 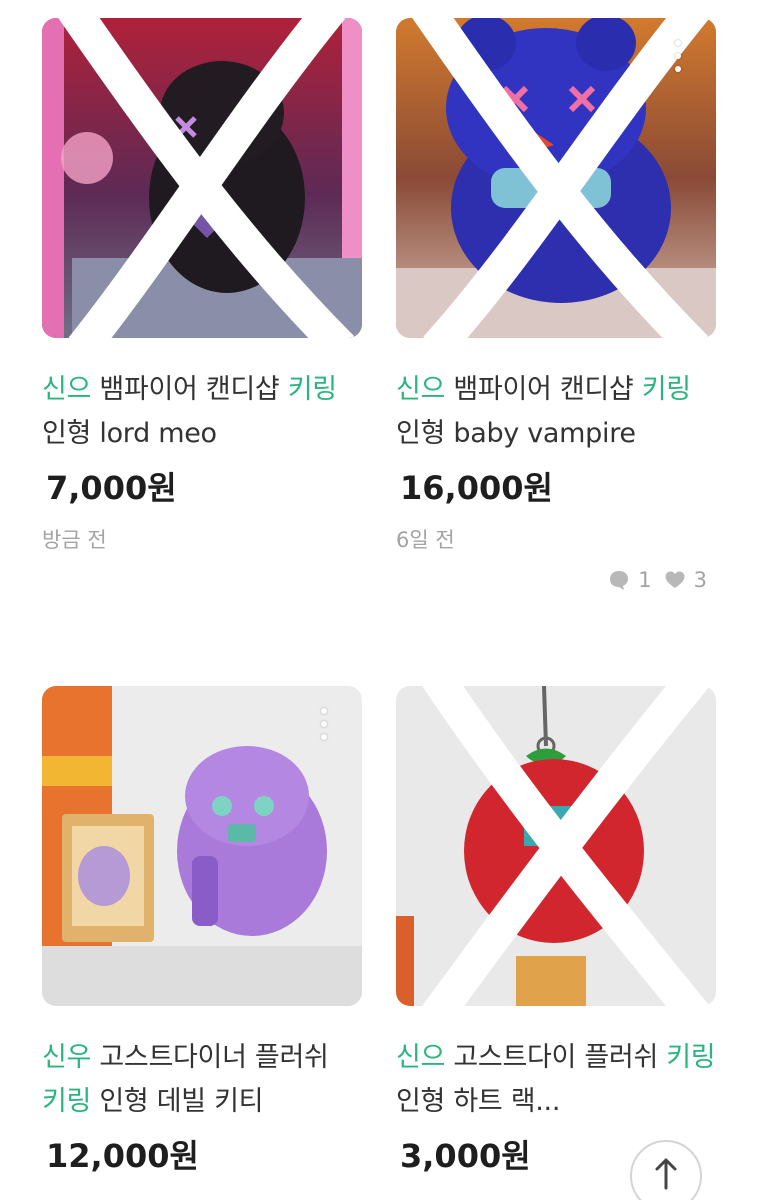 What do you see at coordinates (556, 412) in the screenshot?
I see `product-title: 신으 뱀파이어 캔디샵 키링 인형 baby vampire` at bounding box center [556, 412].